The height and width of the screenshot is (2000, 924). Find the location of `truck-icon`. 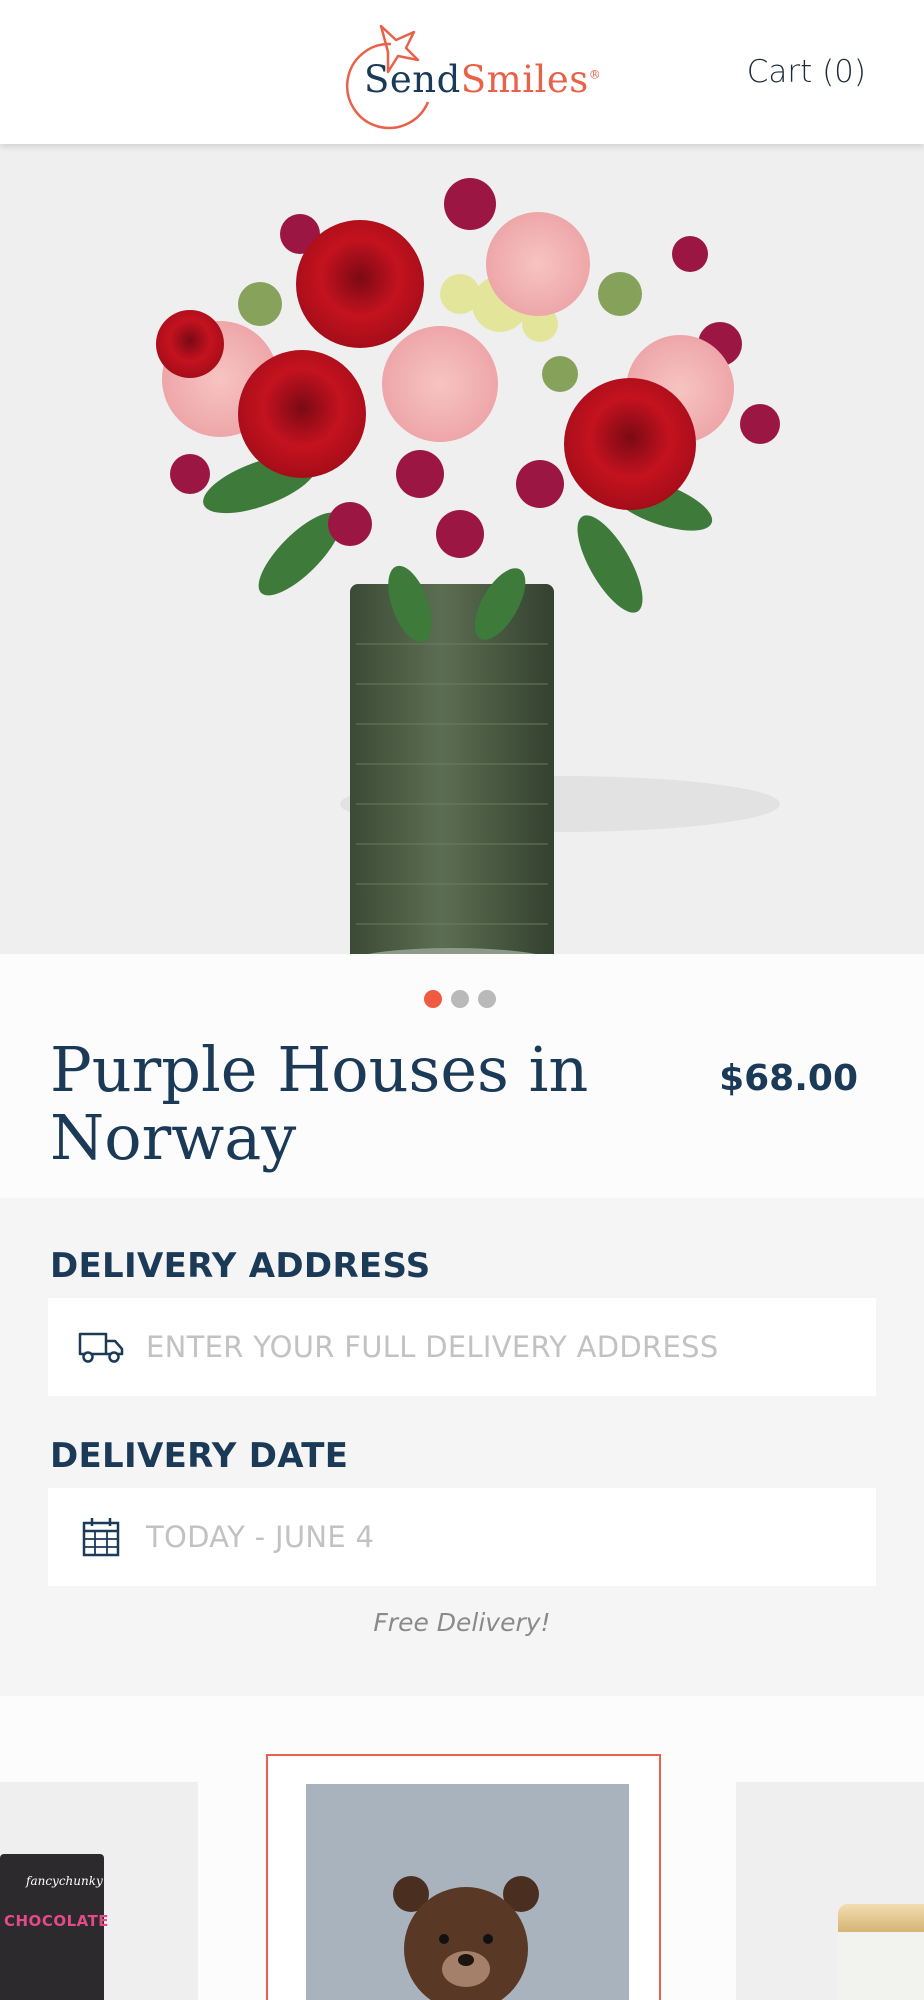

truck-icon is located at coordinates (101, 1347).